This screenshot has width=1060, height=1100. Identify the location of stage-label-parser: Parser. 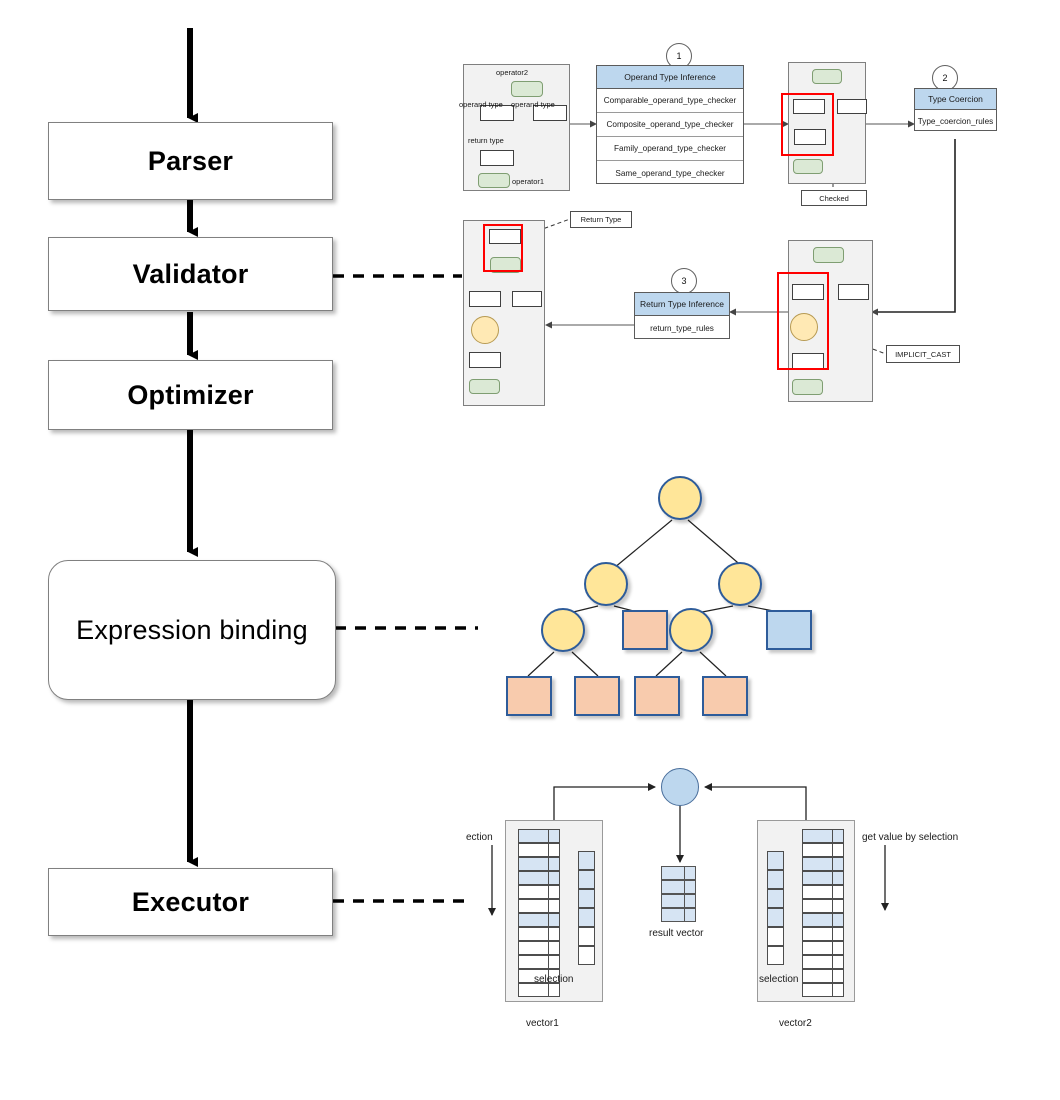
(190, 160).